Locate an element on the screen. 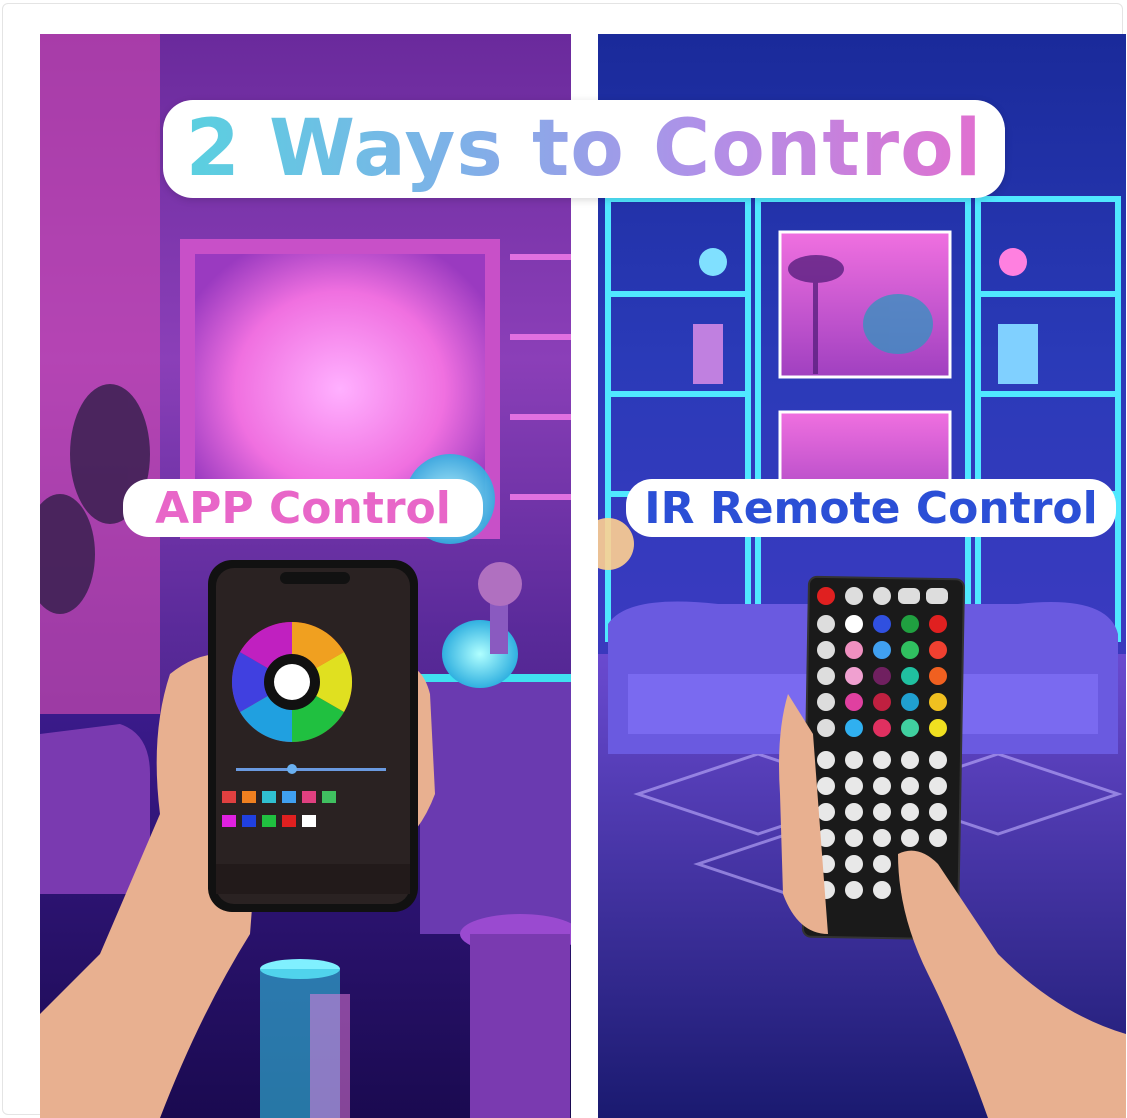  app-control-label: APP Control is located at coordinates (303, 508).